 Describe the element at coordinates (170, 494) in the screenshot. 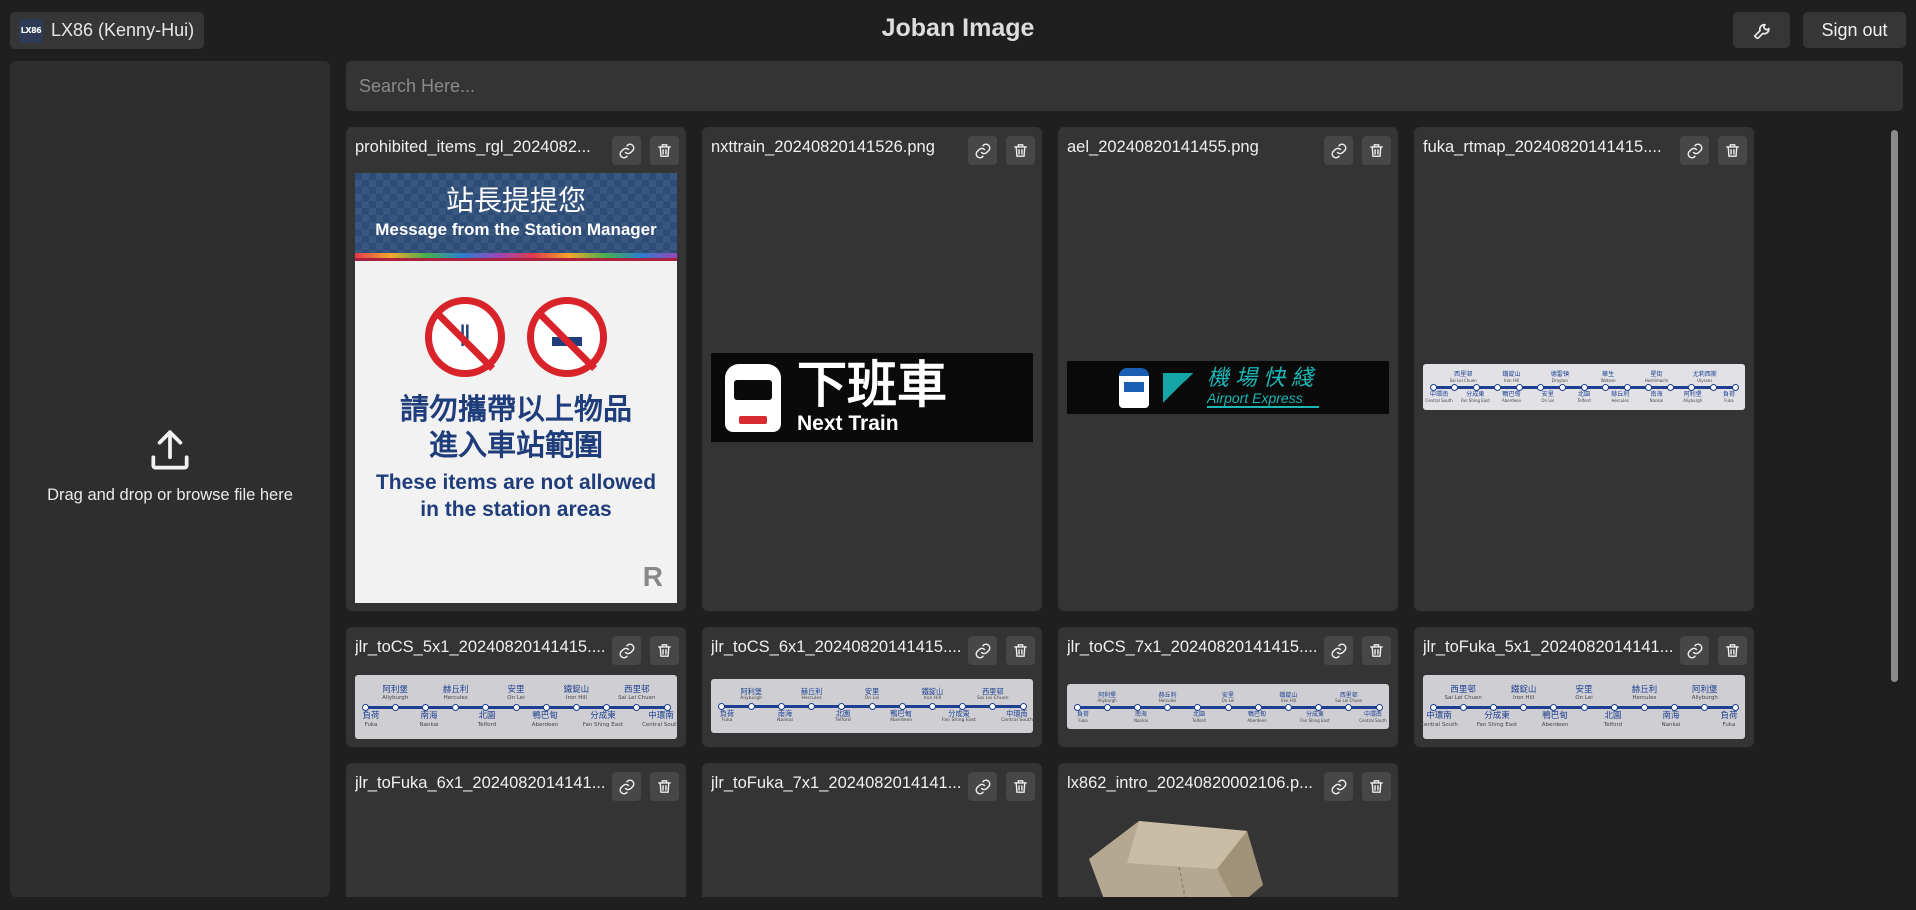

I see `upload-instructions: Drag and drop or browse file here` at that location.